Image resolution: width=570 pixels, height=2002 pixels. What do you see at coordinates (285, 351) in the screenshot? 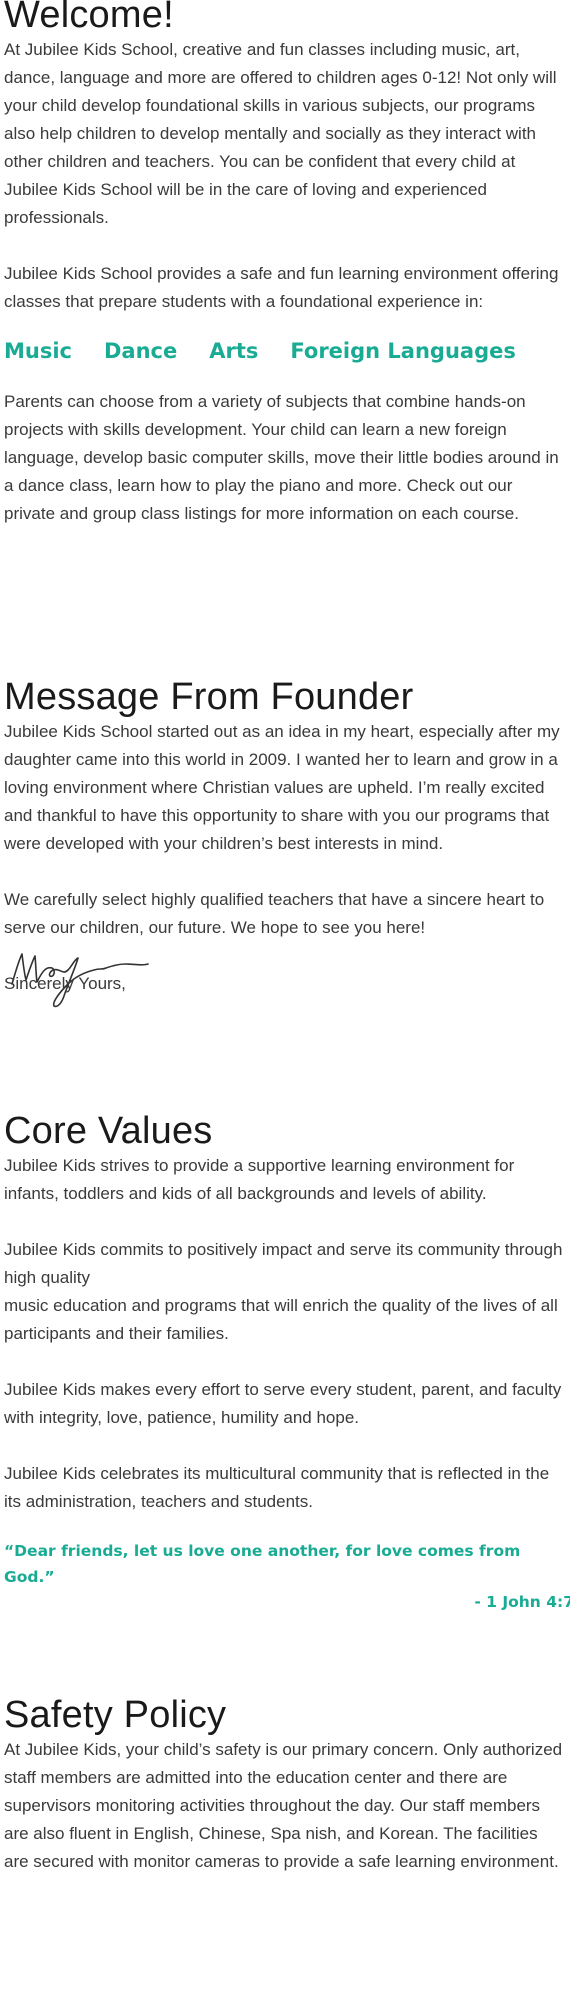
I see `subjects-list: Music Dance Arts Foreign Languages` at bounding box center [285, 351].